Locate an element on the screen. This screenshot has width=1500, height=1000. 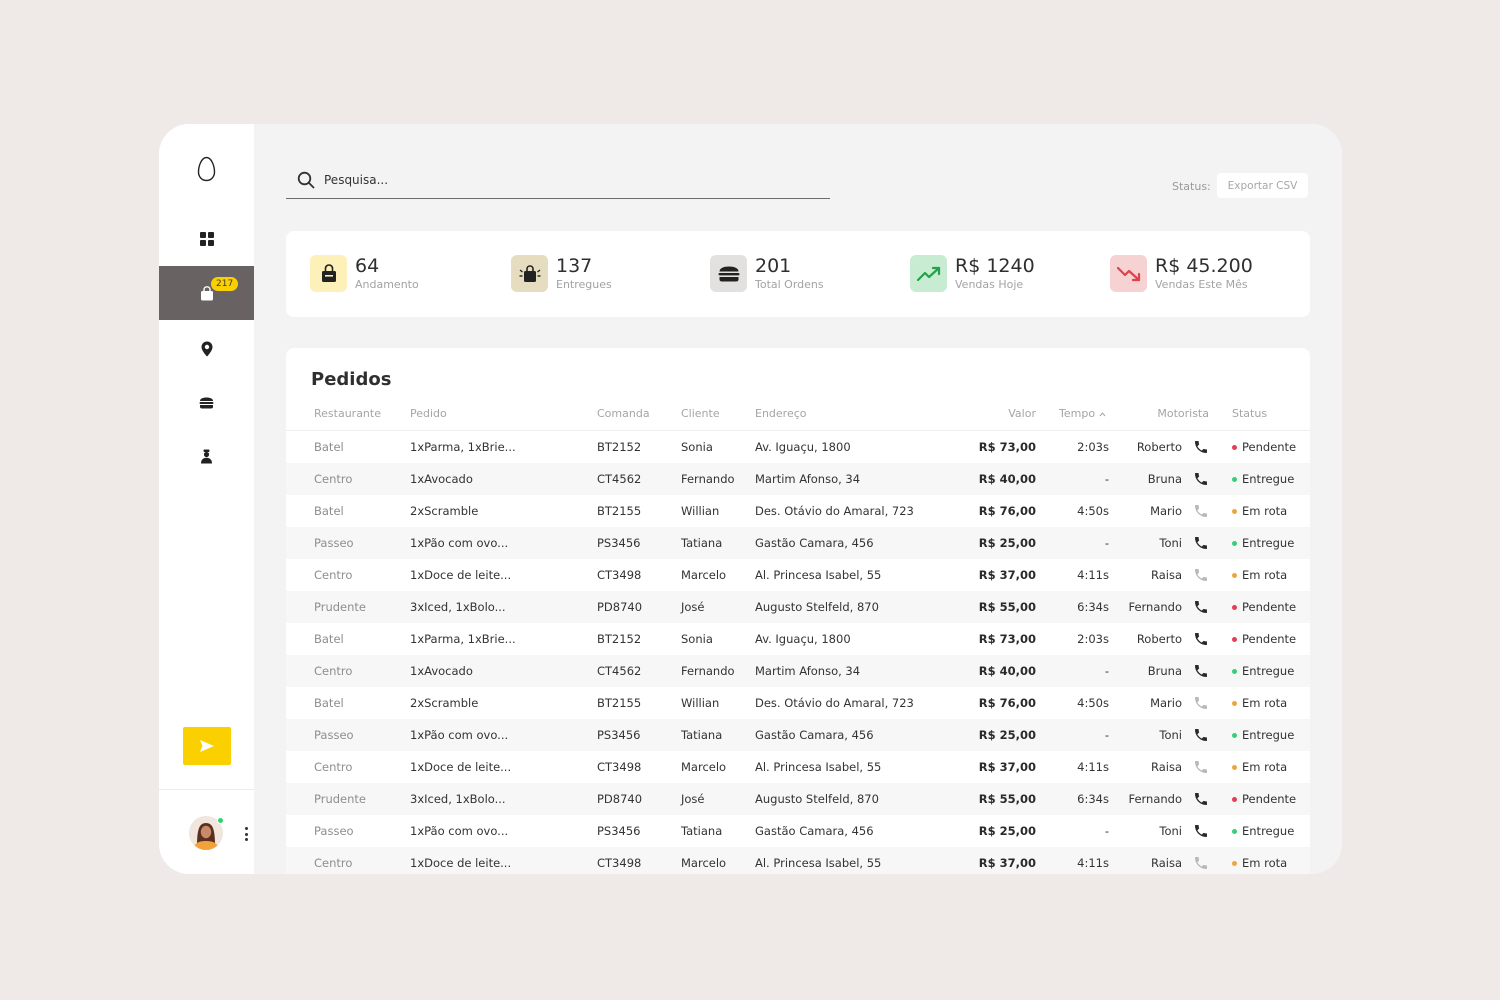
cell-cliente: Willian is located at coordinates (700, 703).